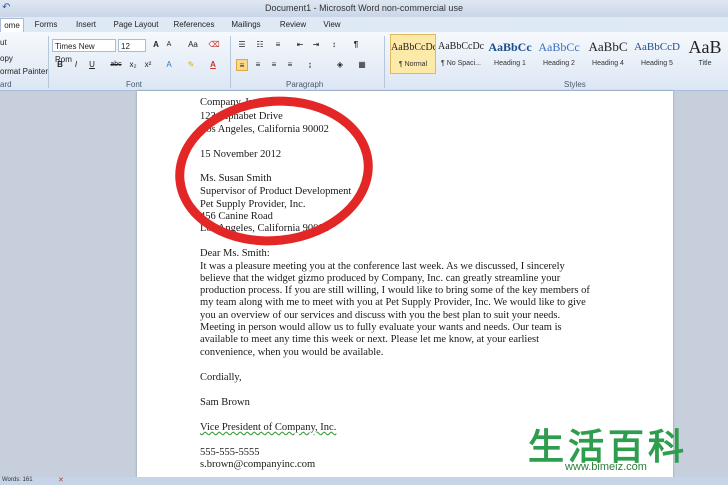 The image size is (728, 485). I want to click on tab-mailings: Mailings, so click(246, 25).